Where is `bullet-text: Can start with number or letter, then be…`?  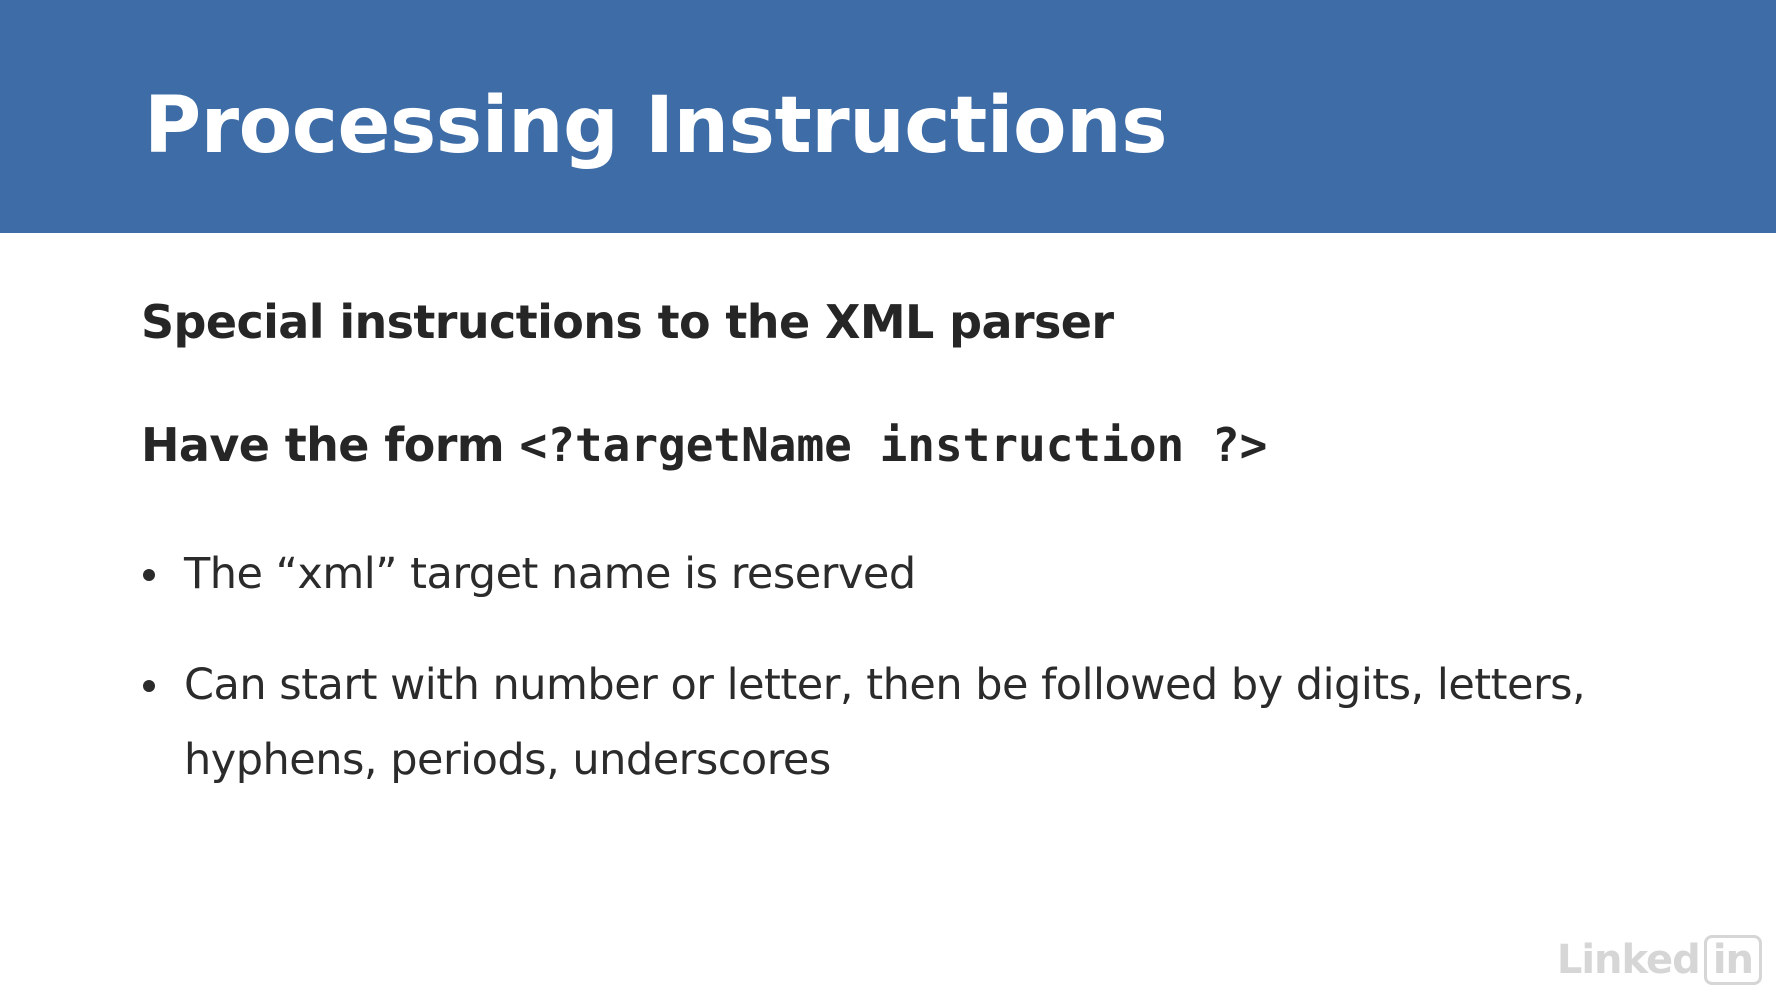 bullet-text: Can start with number or letter, then be… is located at coordinates (885, 722).